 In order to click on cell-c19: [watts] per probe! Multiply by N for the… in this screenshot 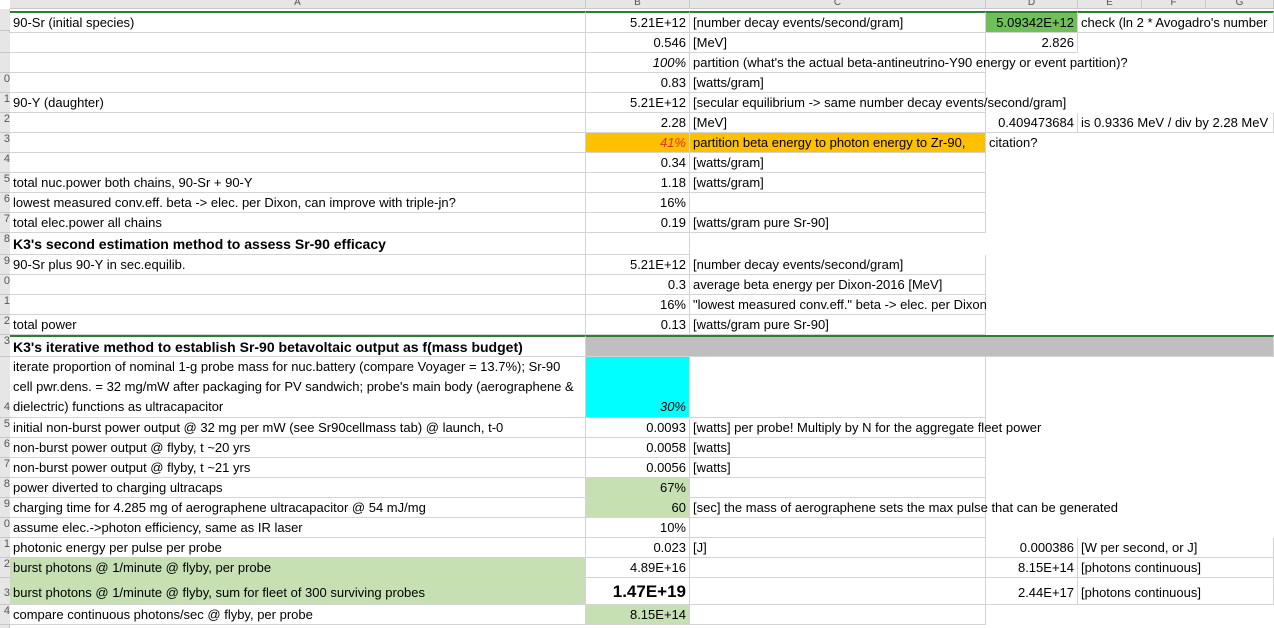, I will do `click(865, 428)`.